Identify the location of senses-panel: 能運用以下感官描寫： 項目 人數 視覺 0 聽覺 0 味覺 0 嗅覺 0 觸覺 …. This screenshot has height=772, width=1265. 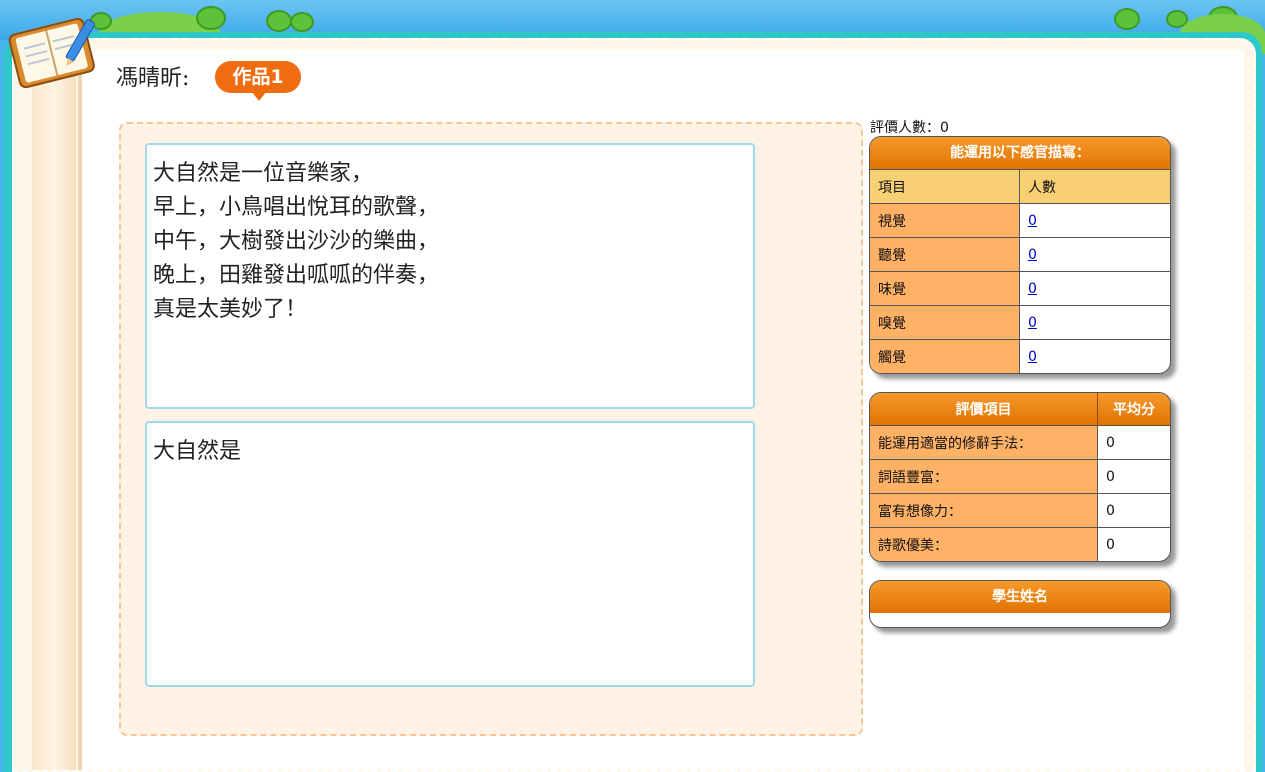
(1020, 255).